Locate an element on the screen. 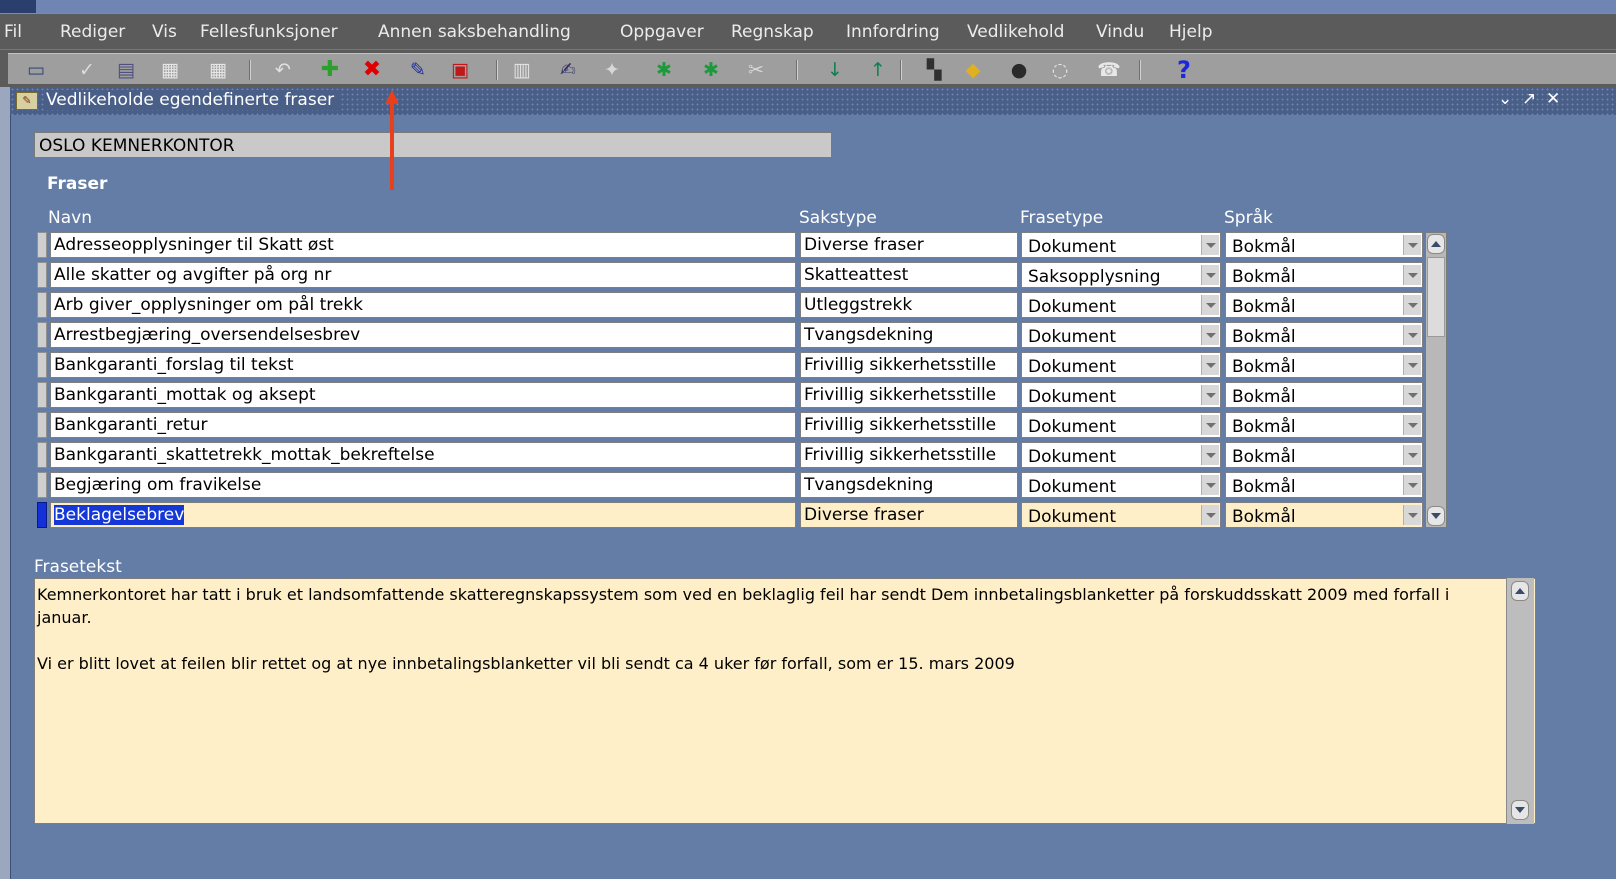 Image resolution: width=1616 pixels, height=879 pixels. arrow-down-icon: ↓ is located at coordinates (835, 70).